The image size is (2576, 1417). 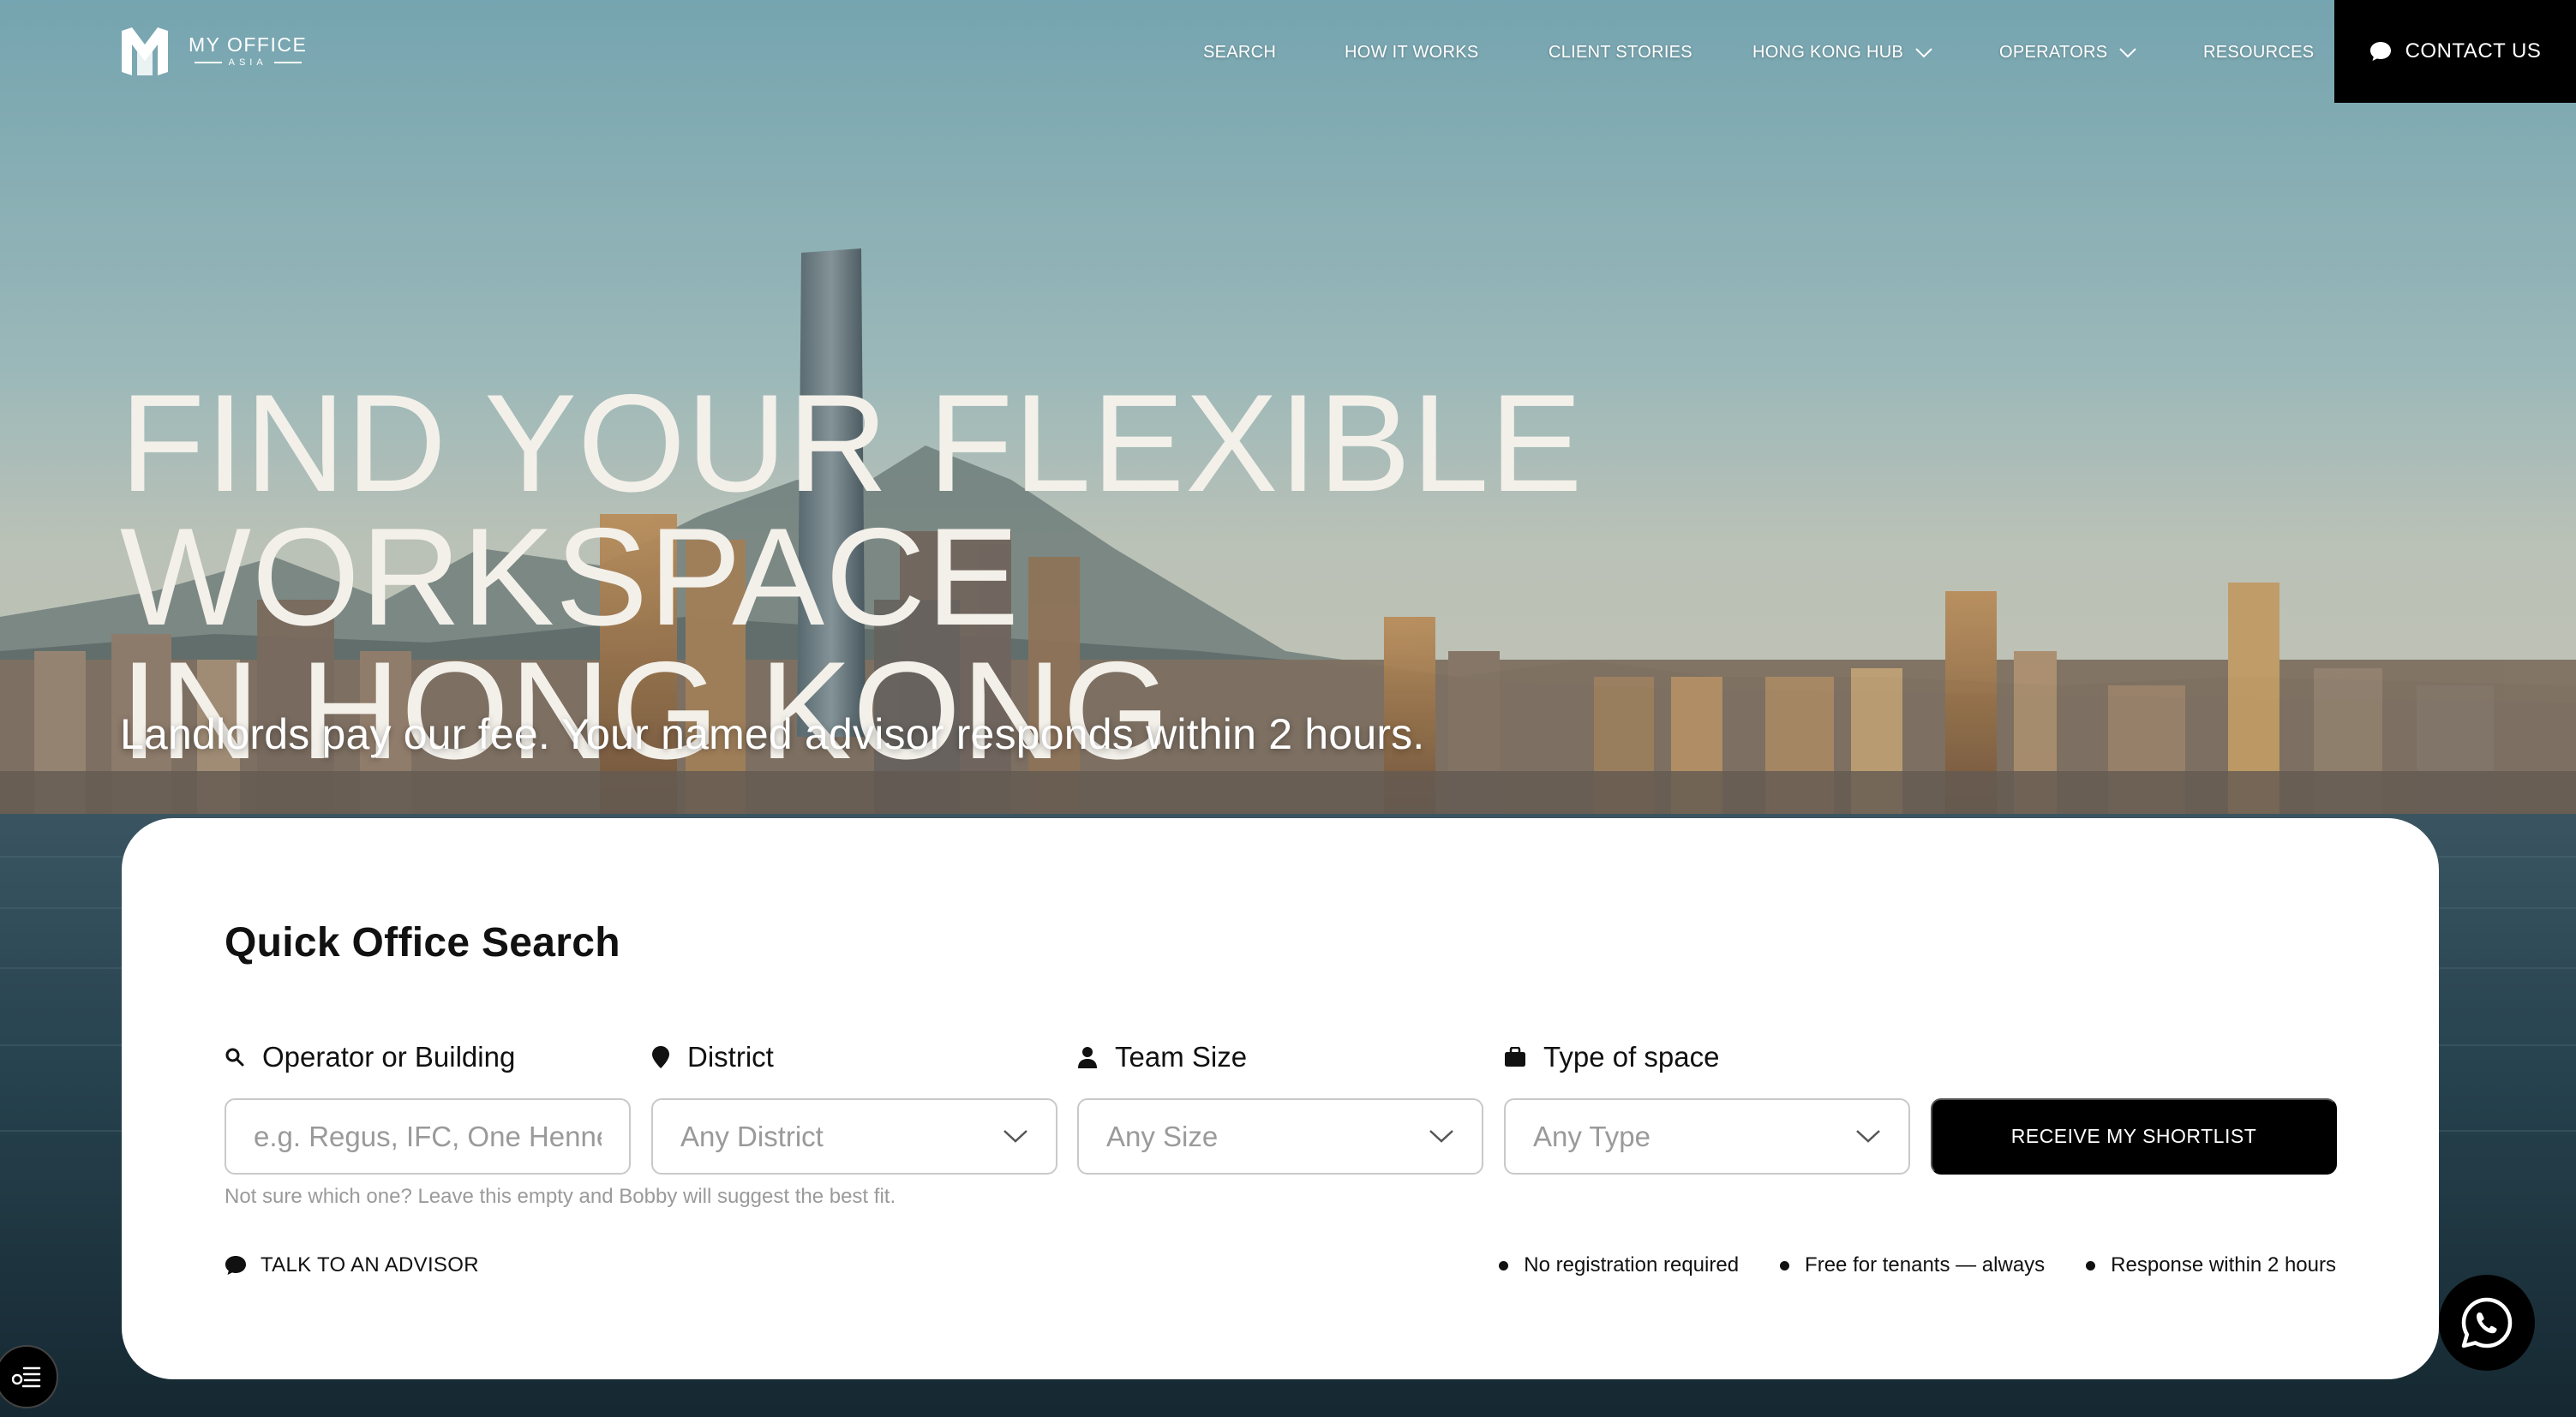 What do you see at coordinates (660, 1057) in the screenshot?
I see `location-pin-icon` at bounding box center [660, 1057].